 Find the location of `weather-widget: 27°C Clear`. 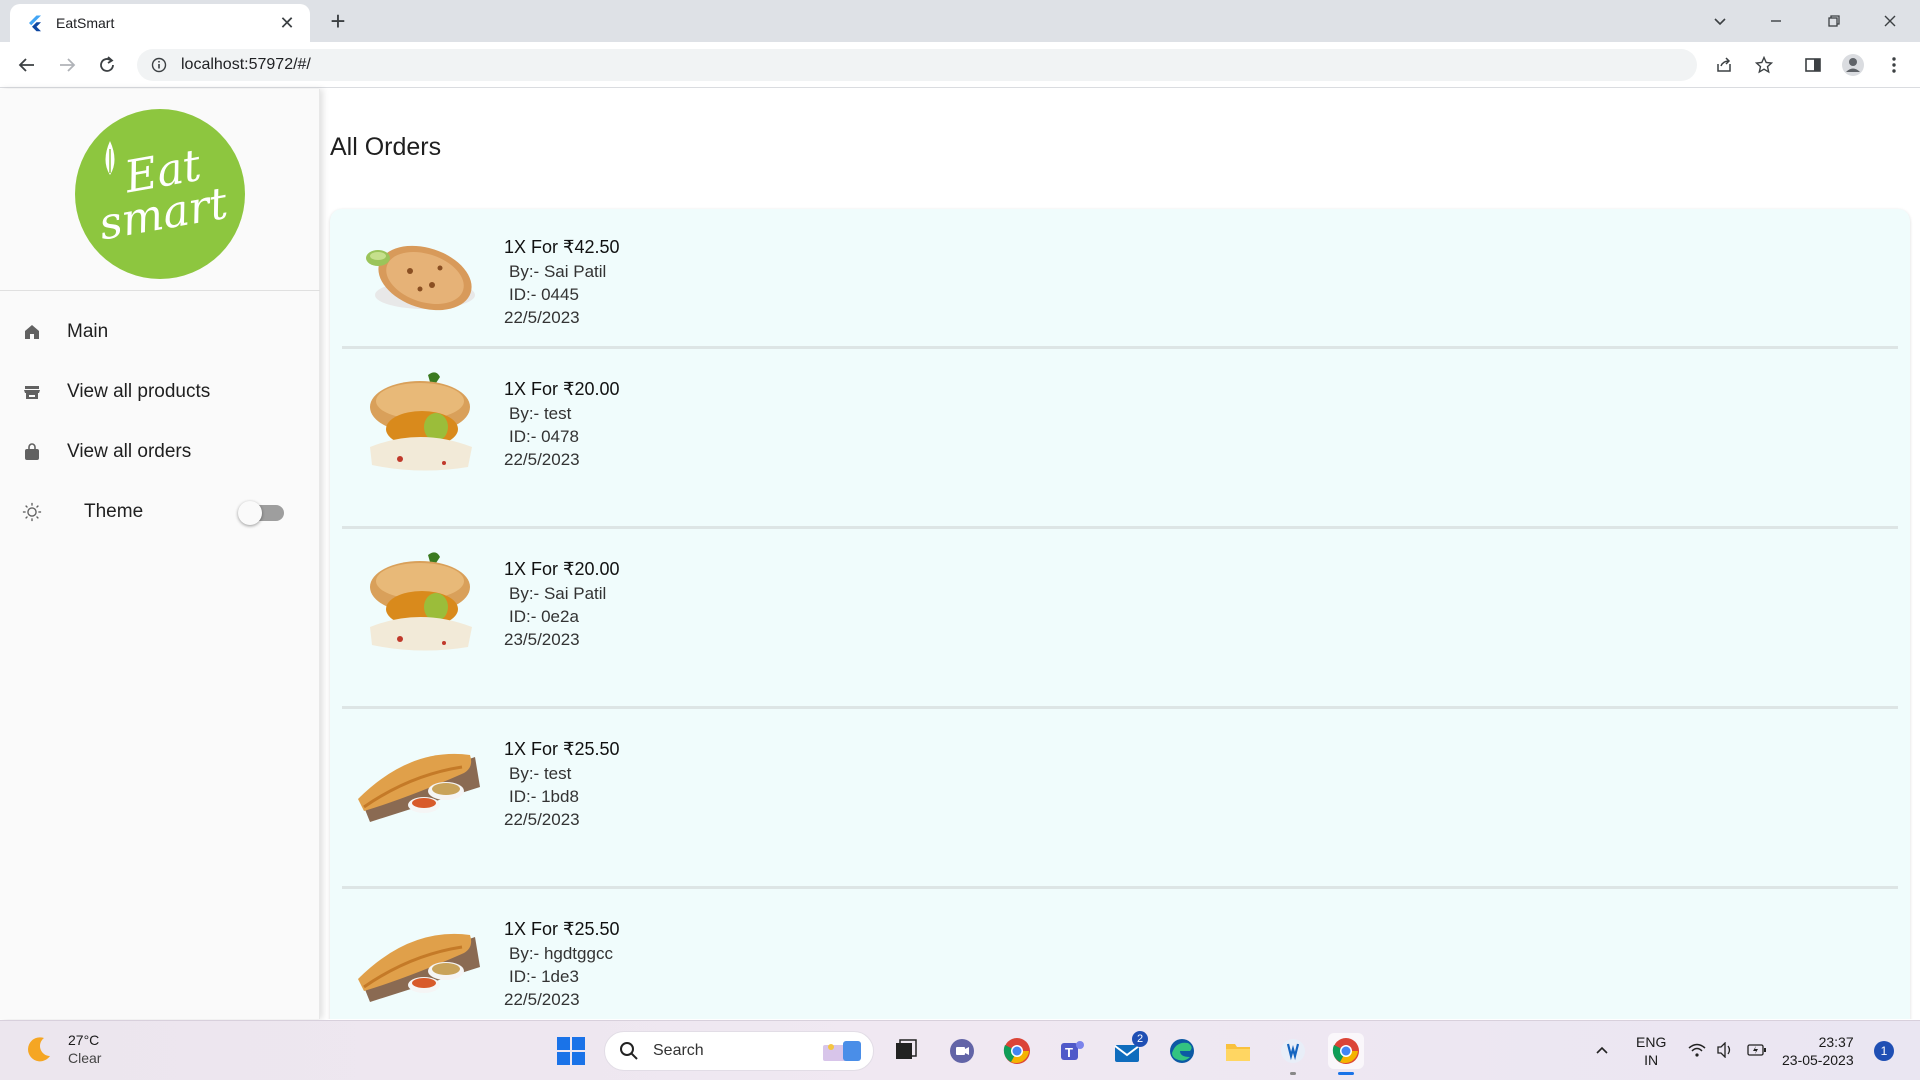

weather-widget: 27°C Clear is located at coordinates (62, 1049).